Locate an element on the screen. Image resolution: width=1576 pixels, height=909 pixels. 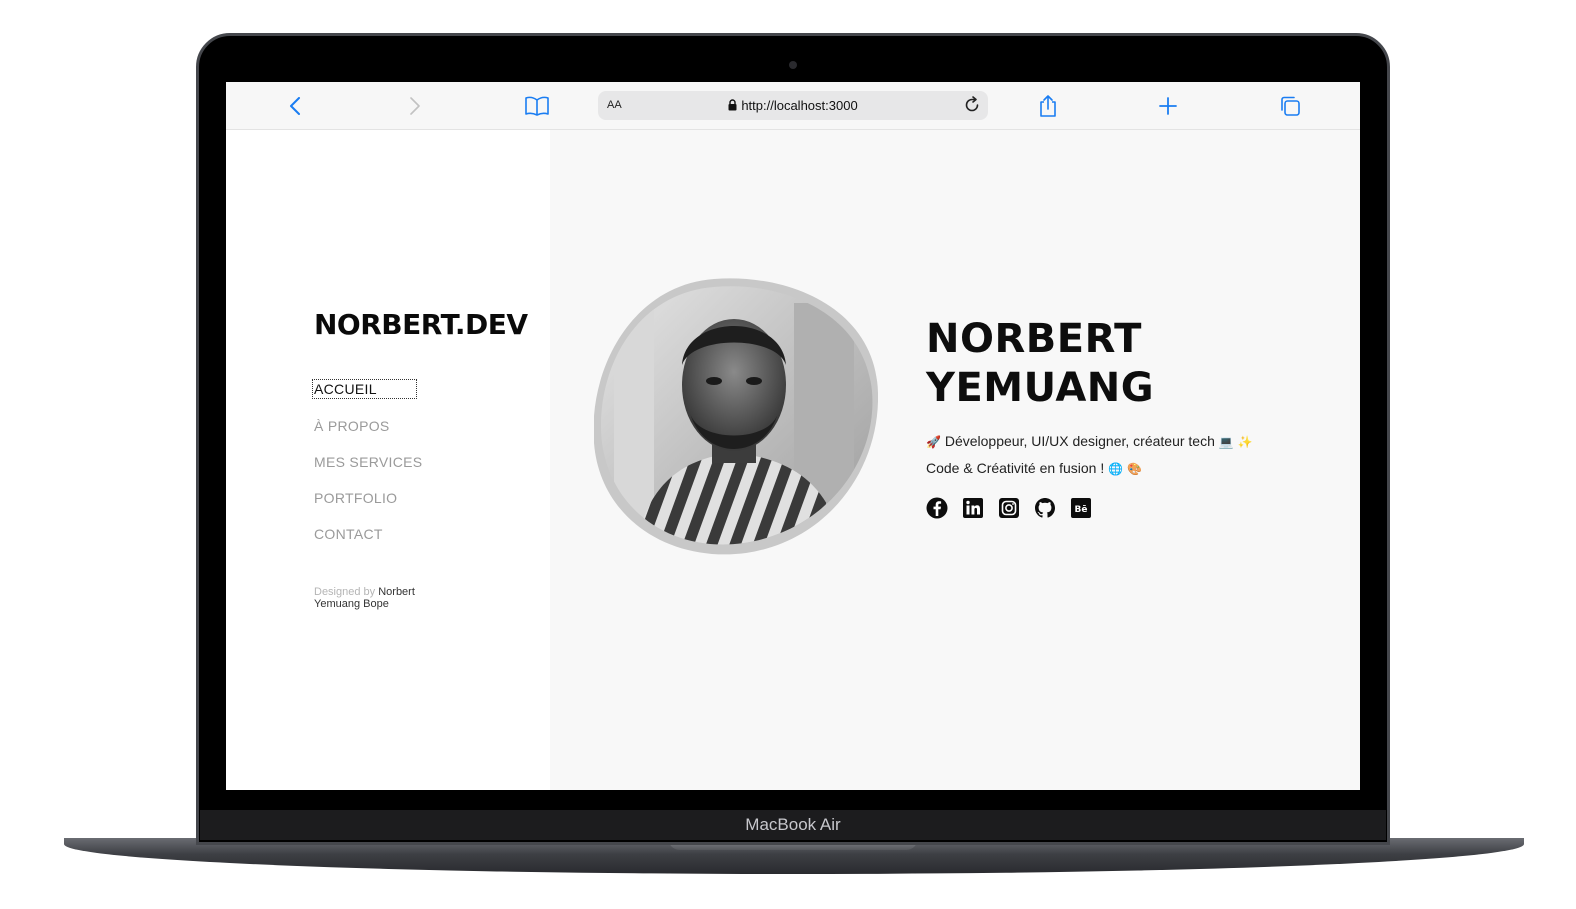
share-icon is located at coordinates (1048, 106).